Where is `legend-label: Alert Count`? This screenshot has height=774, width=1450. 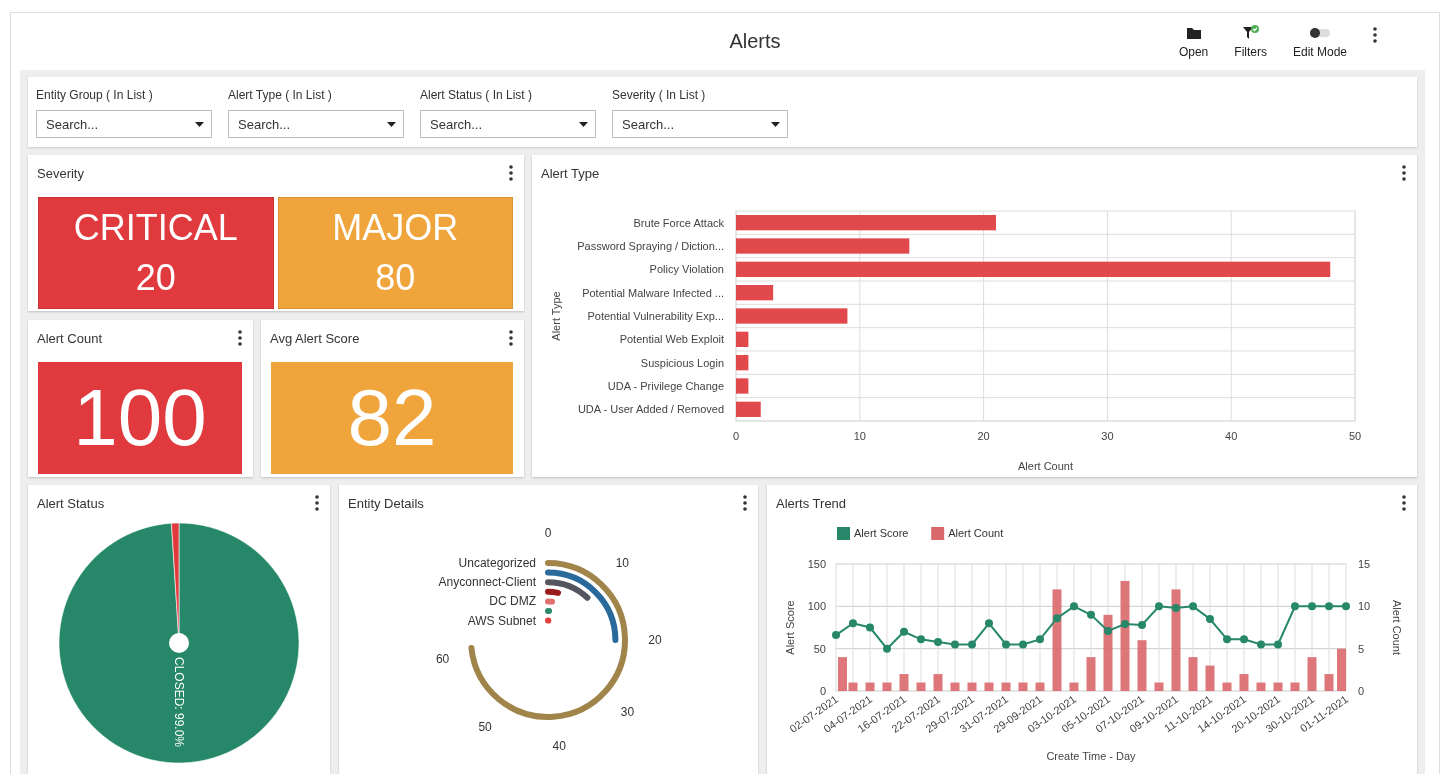
legend-label: Alert Count is located at coordinates (976, 533).